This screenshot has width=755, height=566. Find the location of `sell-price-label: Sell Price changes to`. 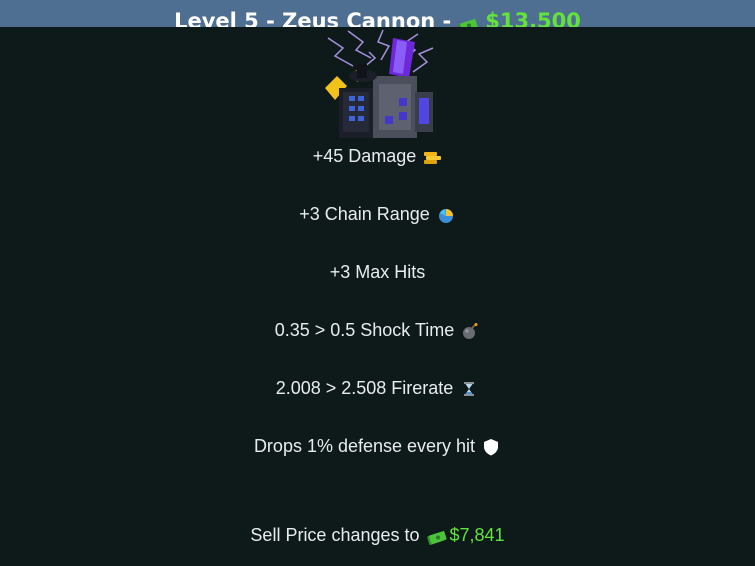

sell-price-label: Sell Price changes to is located at coordinates (335, 535).